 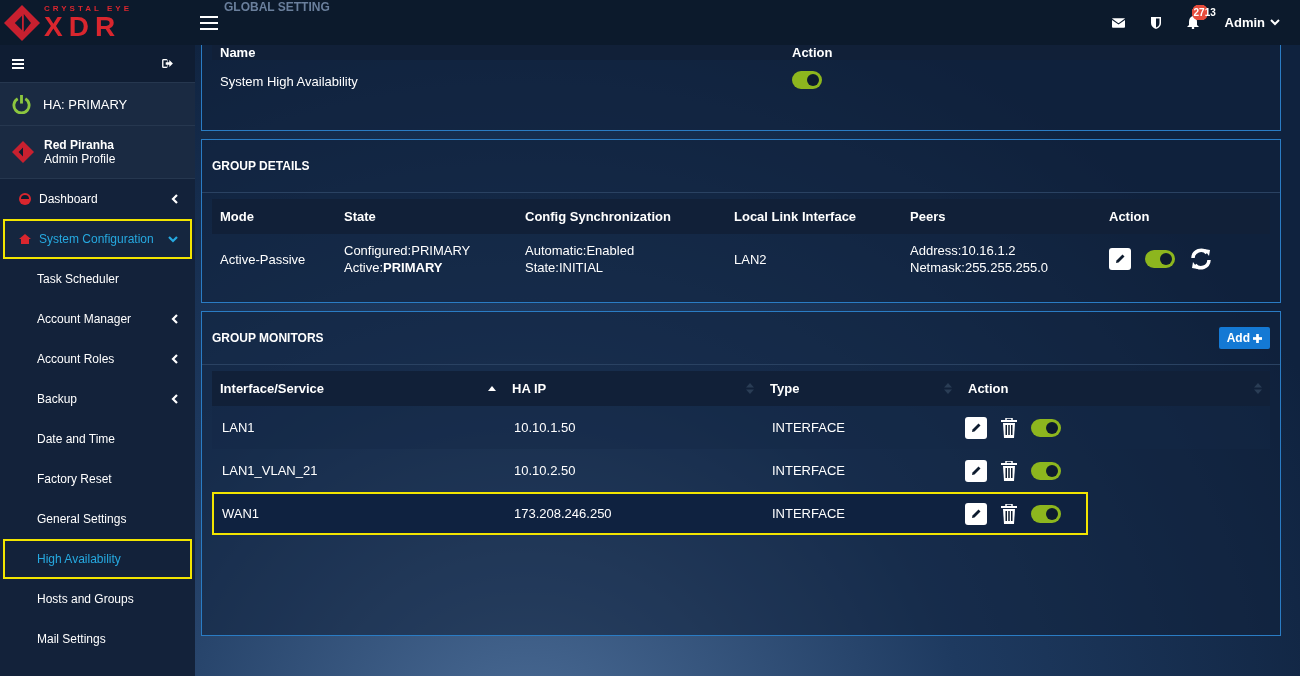 I want to click on nav-item: High Availability, so click(x=97, y=559).